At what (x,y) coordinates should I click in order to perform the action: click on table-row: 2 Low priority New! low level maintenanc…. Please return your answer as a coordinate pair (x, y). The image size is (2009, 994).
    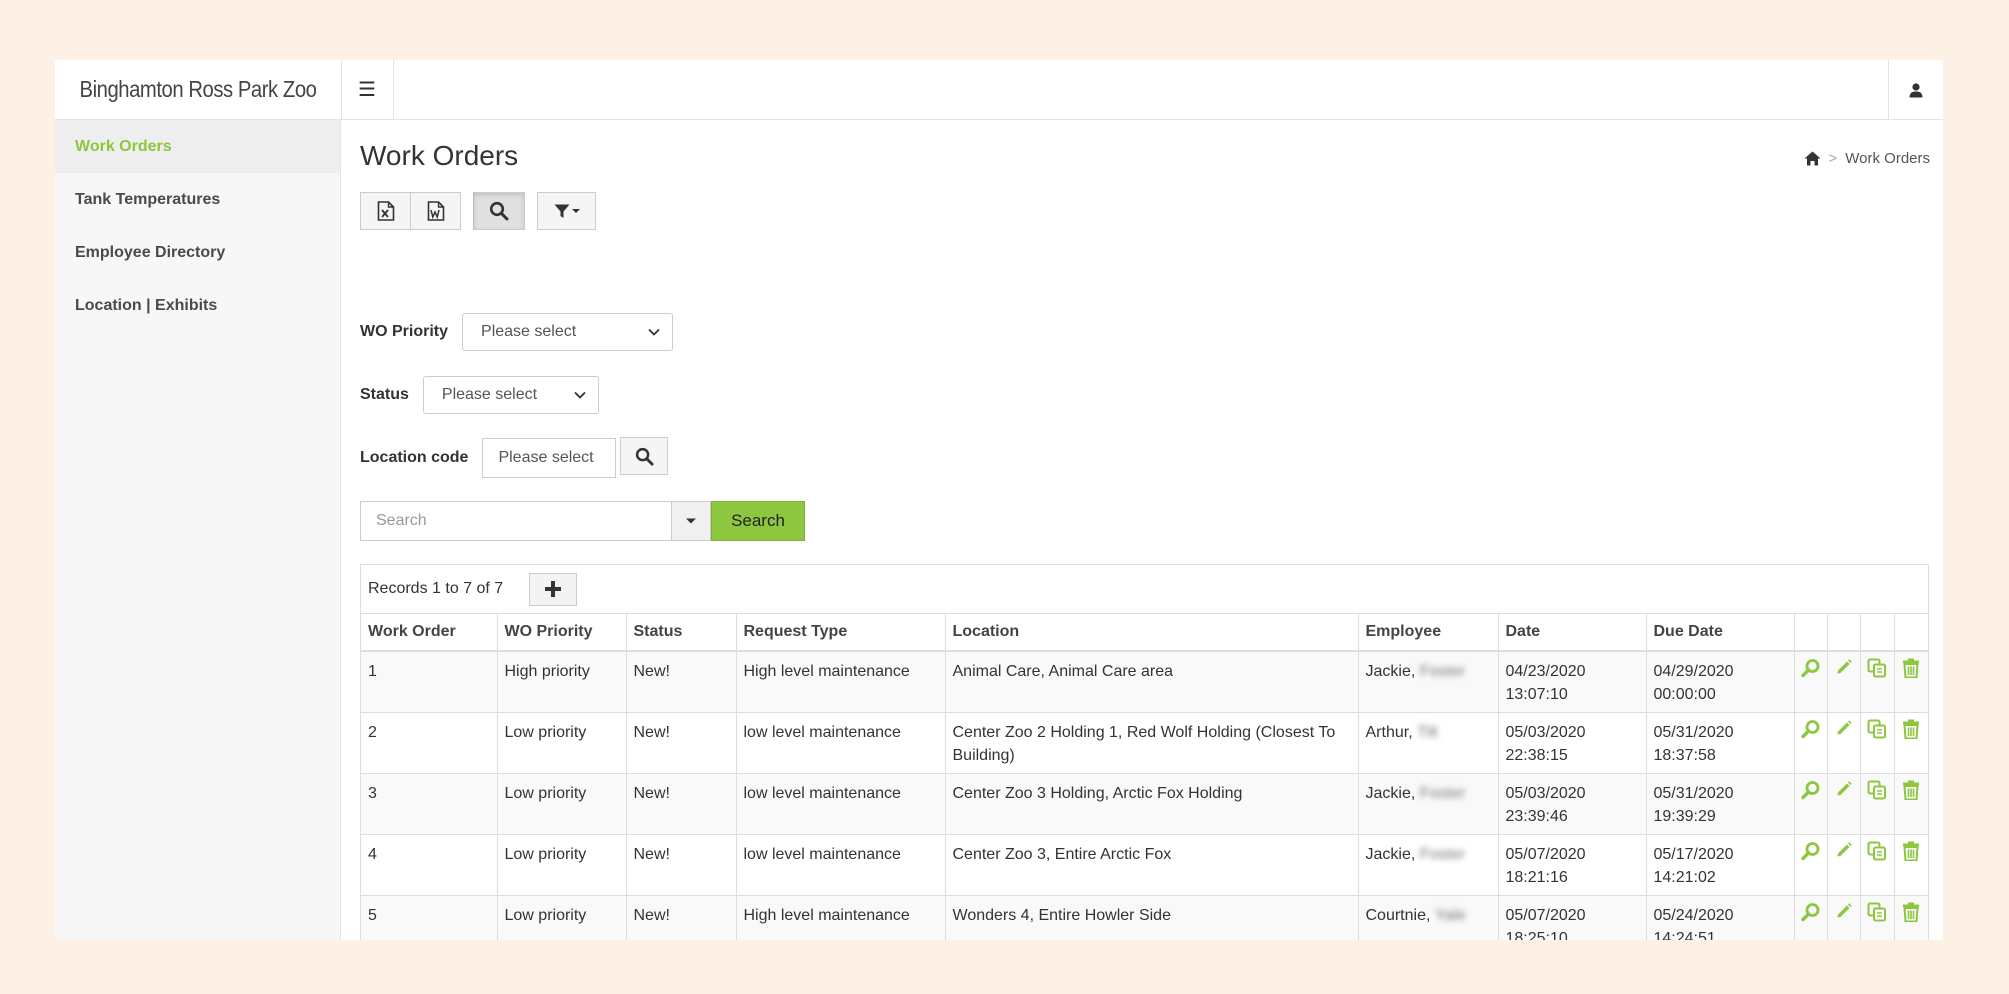
    Looking at the image, I should click on (1144, 743).